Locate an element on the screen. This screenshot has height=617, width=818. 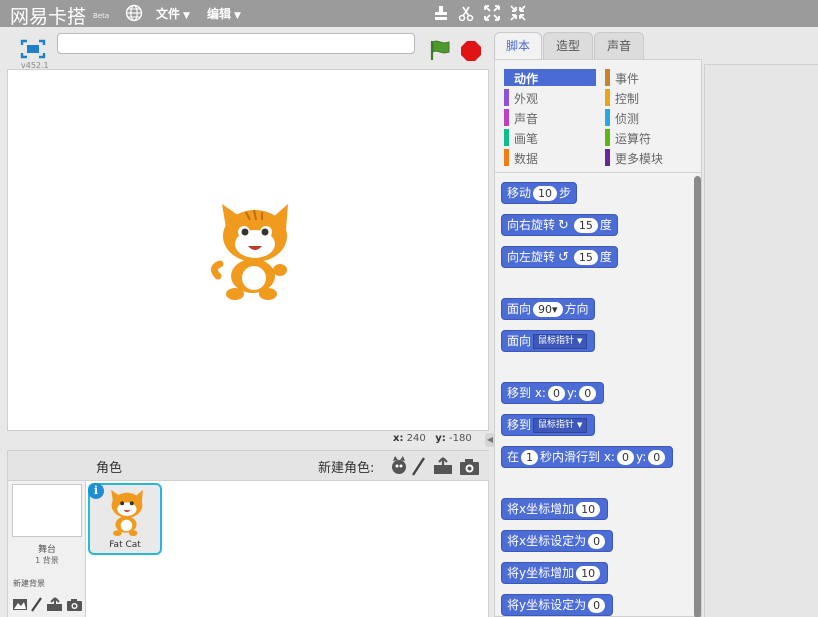
category-divider is located at coordinates (598, 172).